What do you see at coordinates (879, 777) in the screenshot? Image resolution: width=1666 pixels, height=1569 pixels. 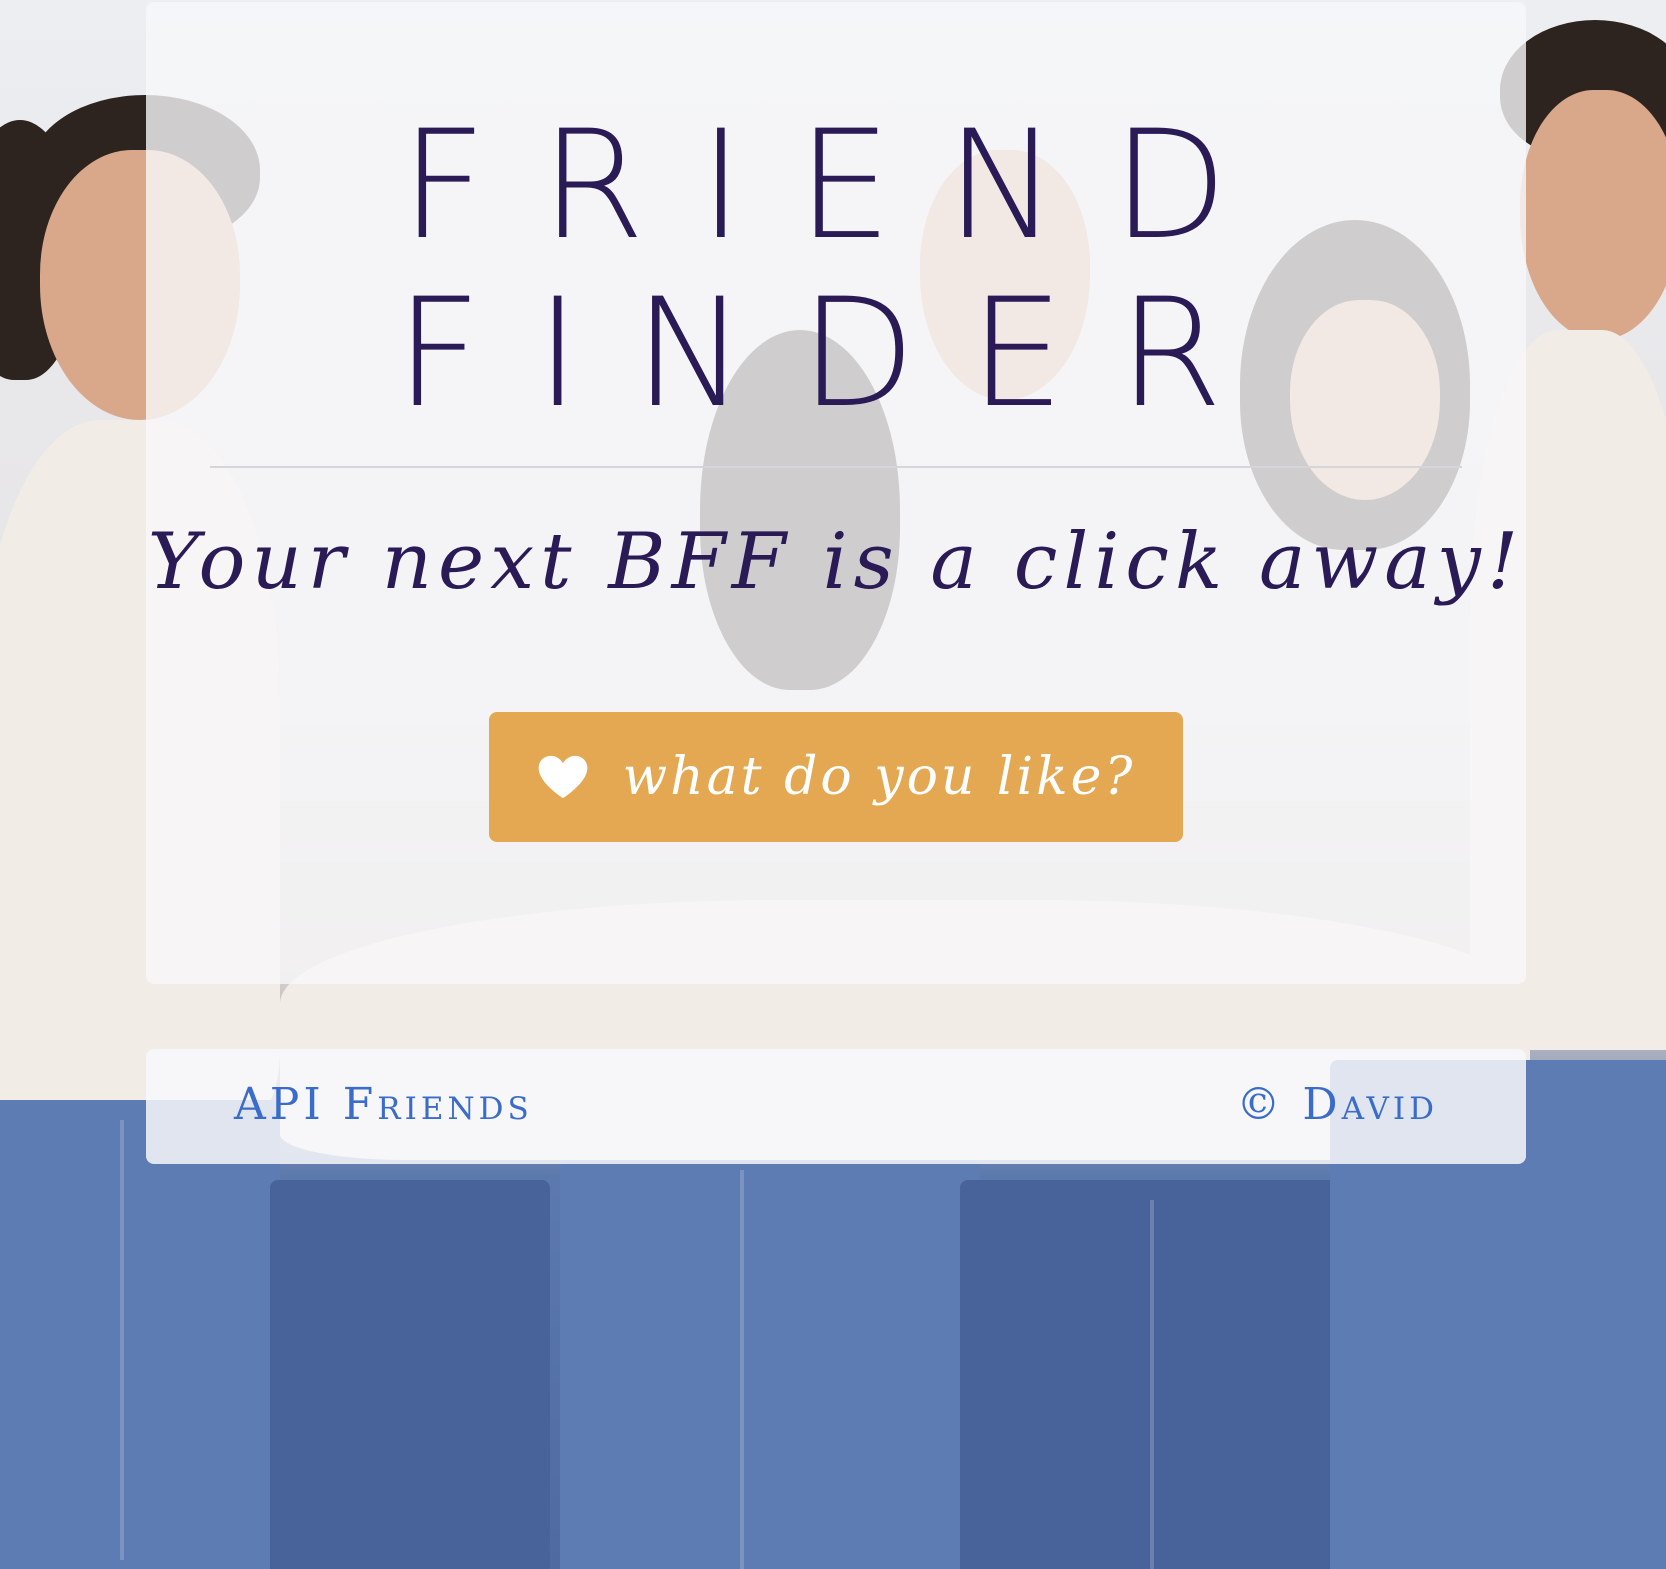 I see `survey-button-label: what do you like?` at bounding box center [879, 777].